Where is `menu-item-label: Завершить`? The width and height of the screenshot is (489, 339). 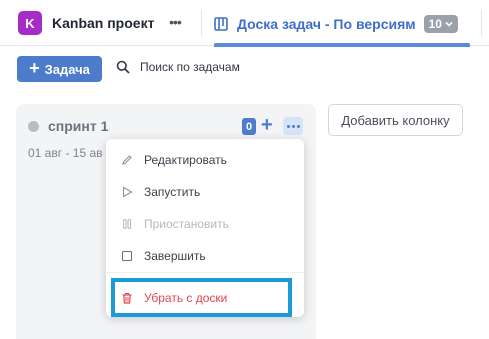
menu-item-label: Завершить is located at coordinates (175, 256).